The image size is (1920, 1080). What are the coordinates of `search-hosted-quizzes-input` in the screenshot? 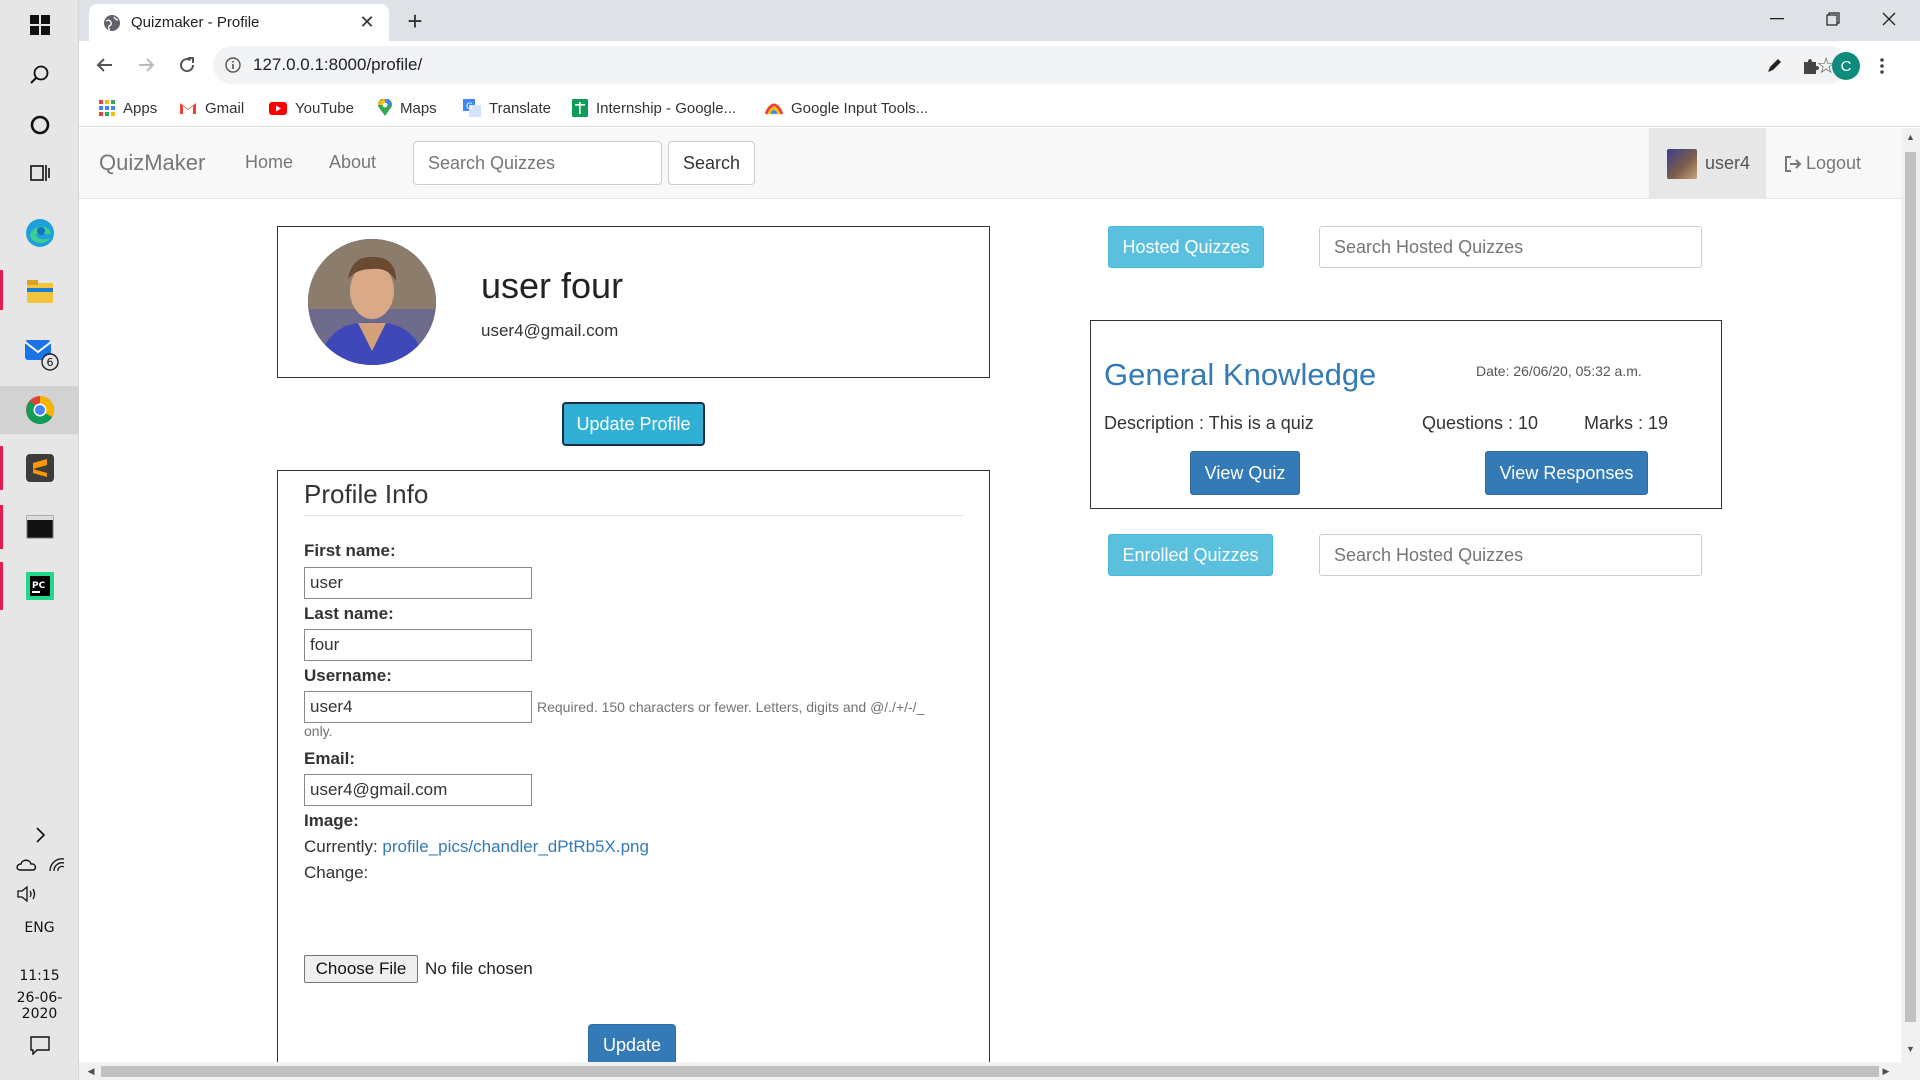 It's located at (1510, 247).